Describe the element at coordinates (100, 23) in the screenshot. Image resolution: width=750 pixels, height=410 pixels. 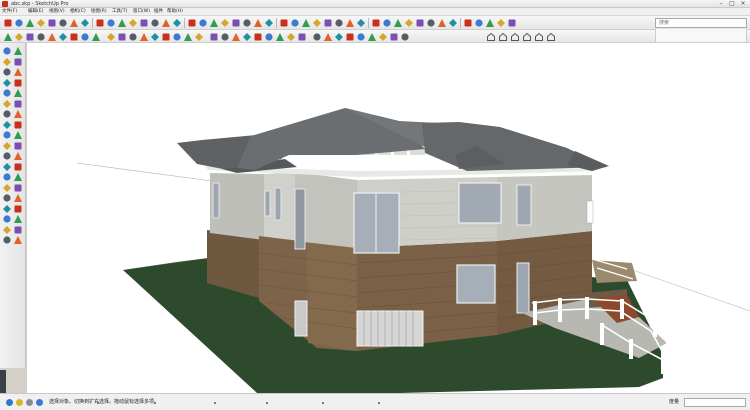
I see `push-pull-icon` at that location.